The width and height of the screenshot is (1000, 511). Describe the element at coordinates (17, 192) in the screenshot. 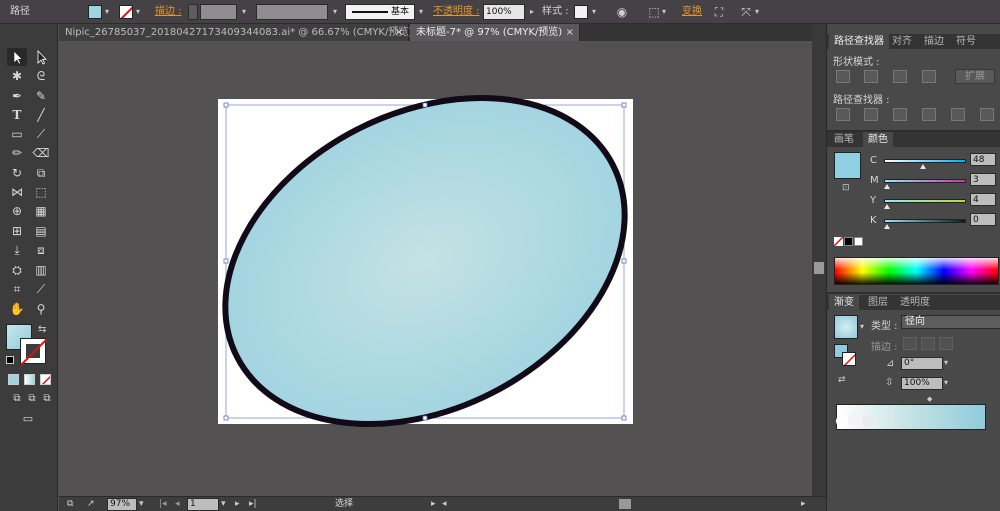

I see `width-tool-icon: ⋈` at that location.